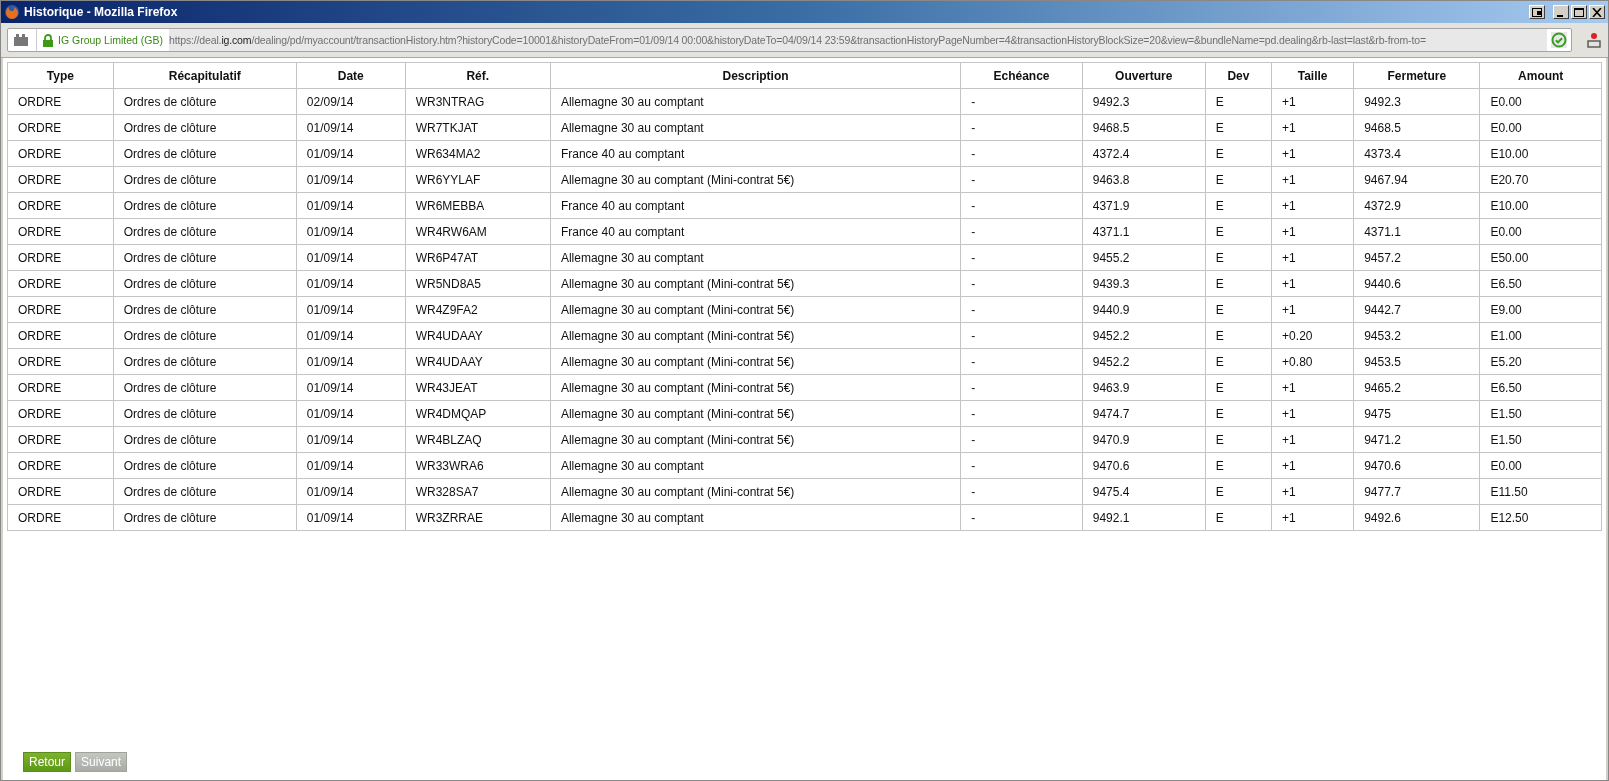 This screenshot has width=1609, height=781. Describe the element at coordinates (478, 465) in the screenshot. I see `table-cell: WR33WRA6` at that location.